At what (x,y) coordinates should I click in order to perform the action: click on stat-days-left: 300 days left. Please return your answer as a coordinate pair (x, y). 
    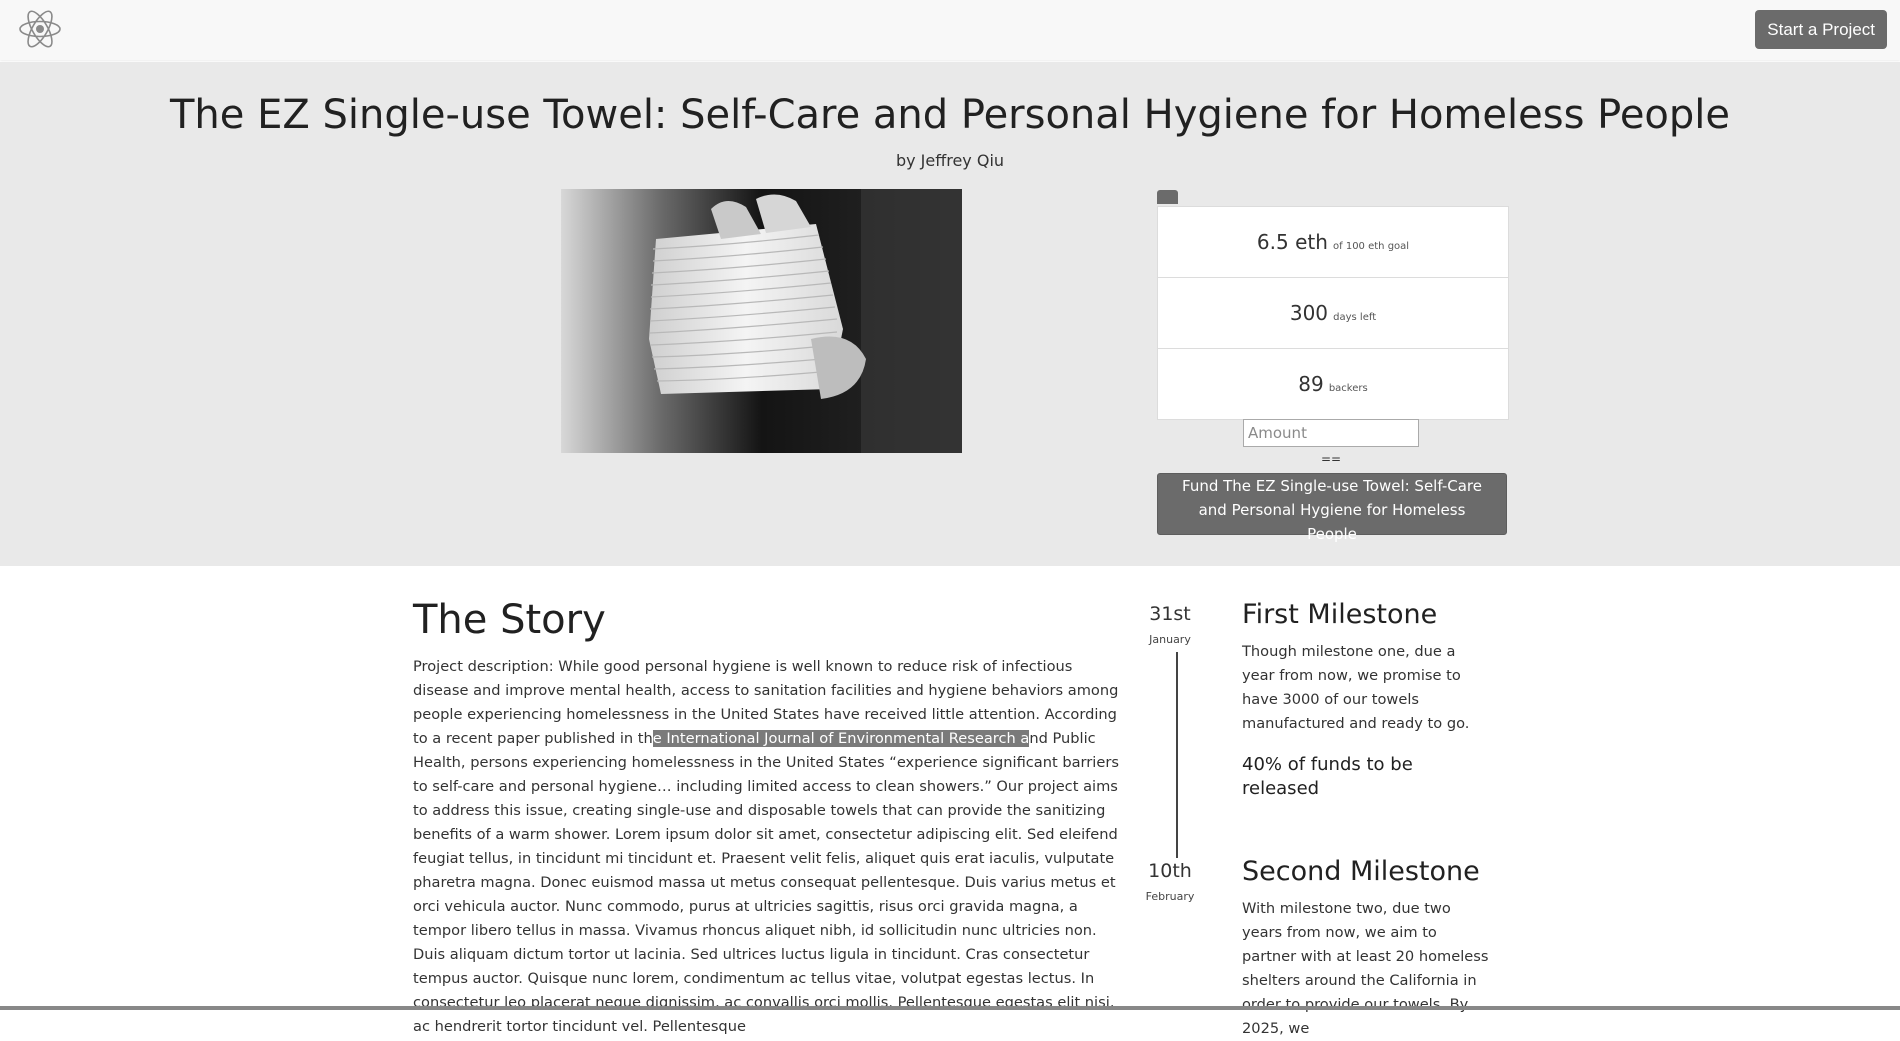
    Looking at the image, I should click on (1333, 313).